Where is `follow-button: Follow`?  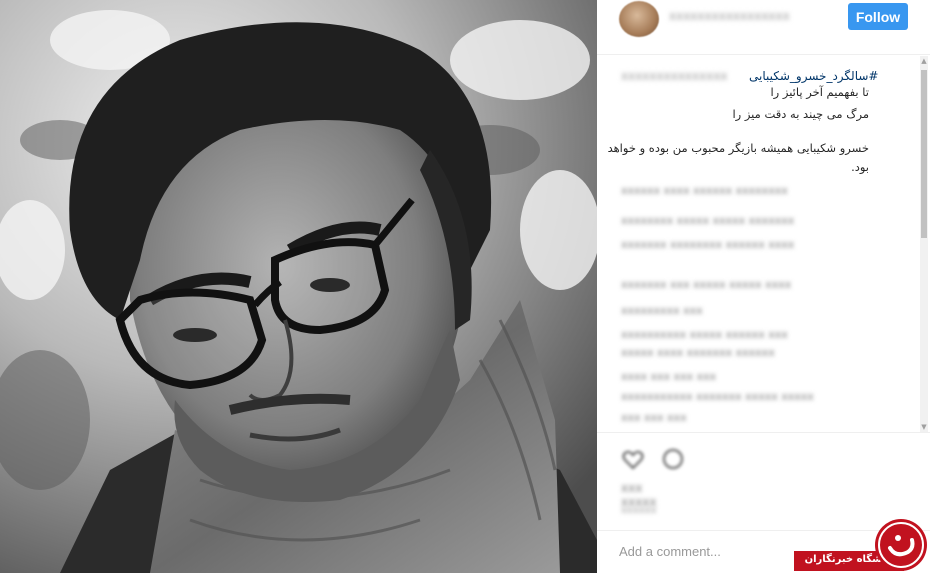
follow-button: Follow is located at coordinates (878, 16).